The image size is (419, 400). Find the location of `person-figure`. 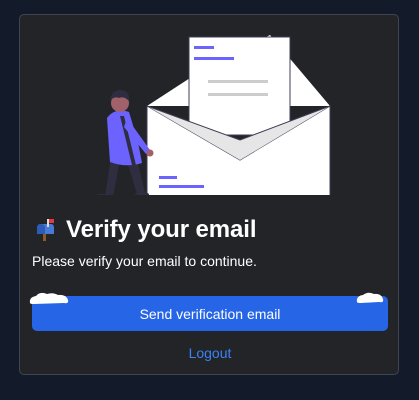

person-figure is located at coordinates (125, 142).